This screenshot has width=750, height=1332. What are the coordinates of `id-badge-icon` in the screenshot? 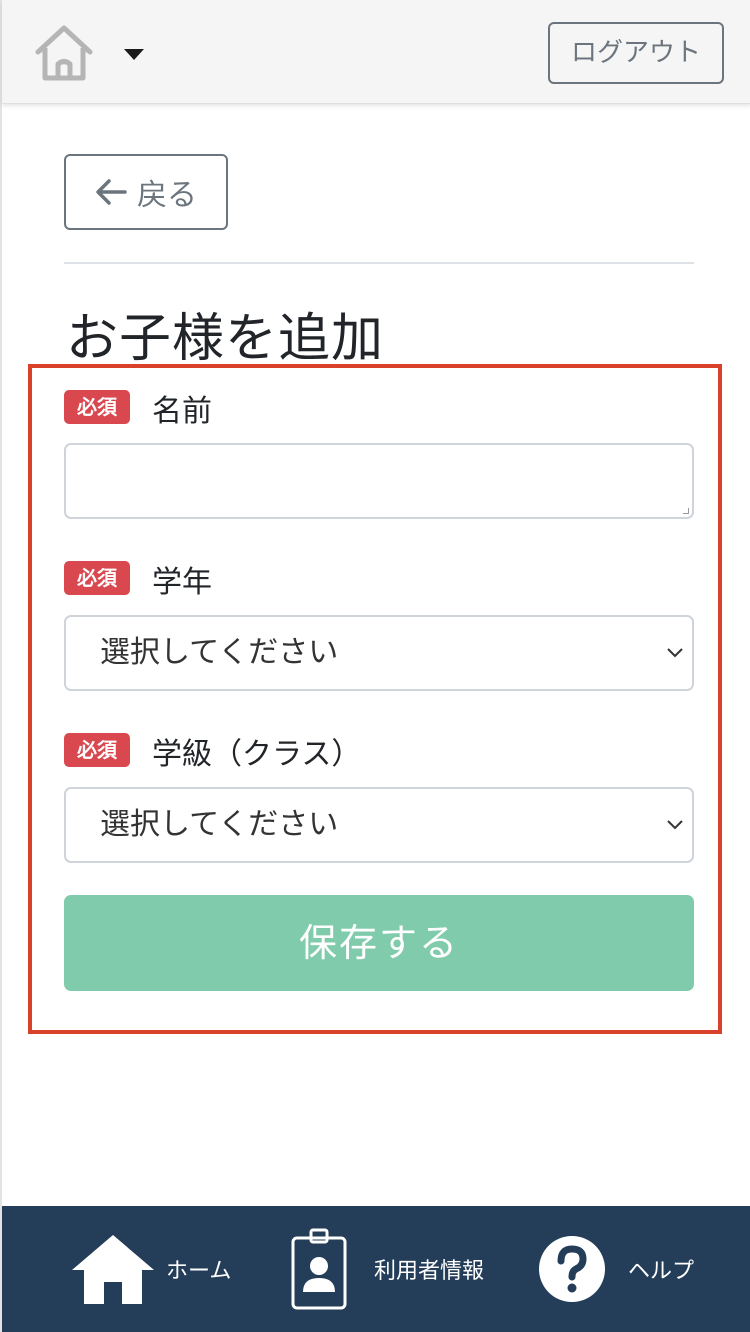 It's located at (319, 1269).